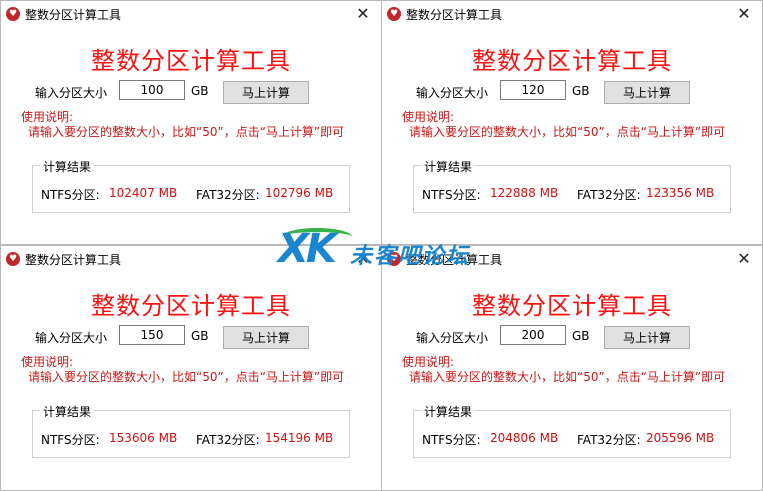 The image size is (763, 491). I want to click on ntfs-value: 102407 MB, so click(143, 193).